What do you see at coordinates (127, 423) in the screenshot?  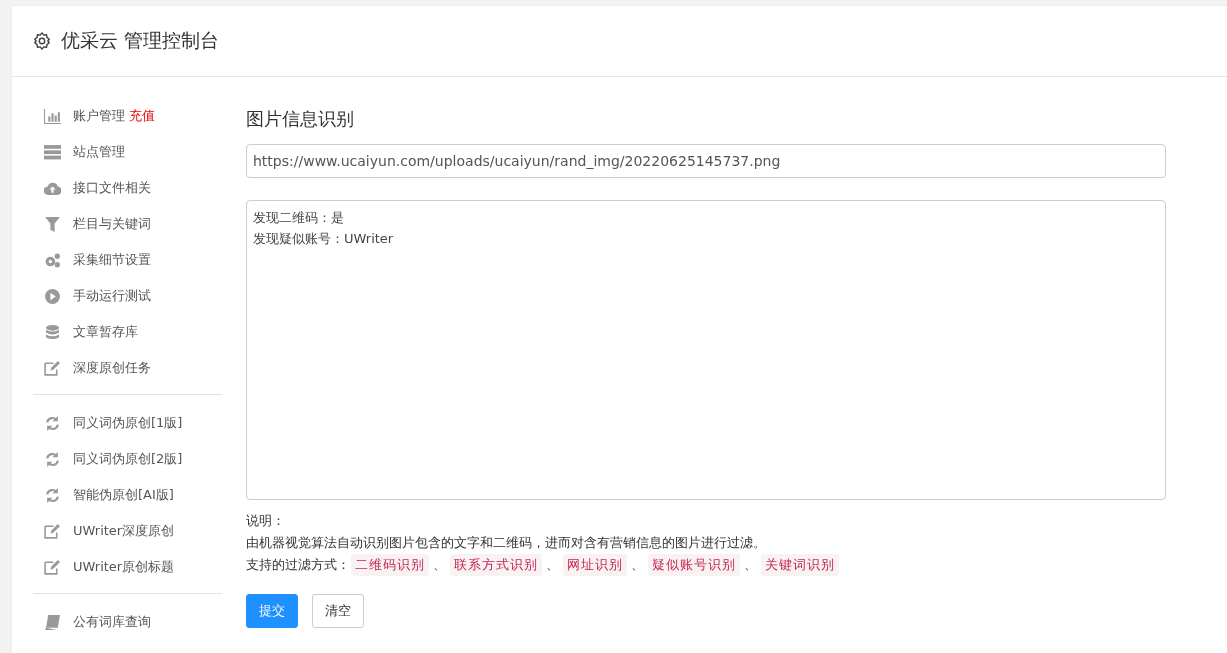 I see `sidebar-item: 同义词伪原创[1版]` at bounding box center [127, 423].